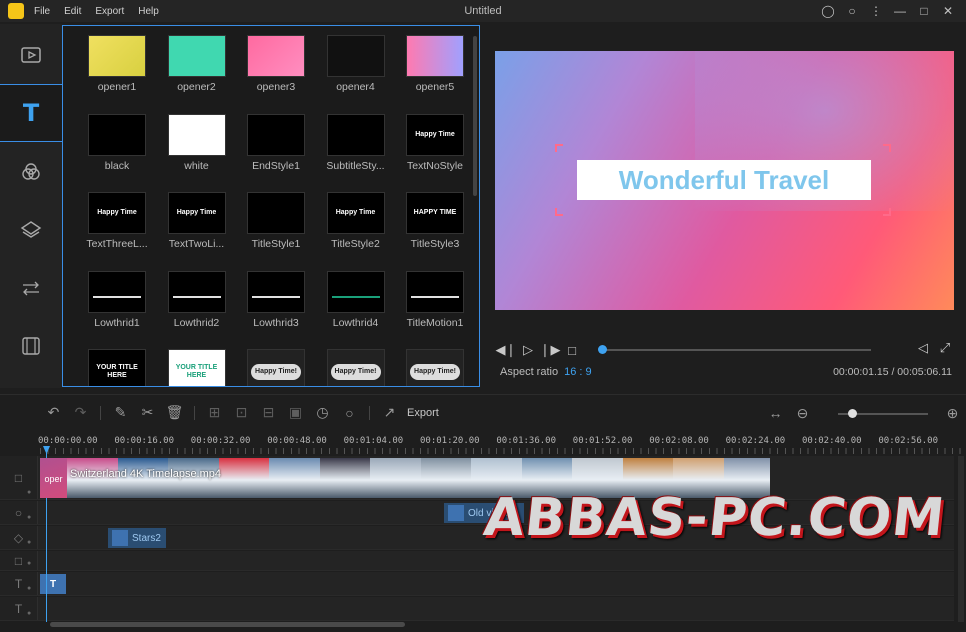  I want to click on fullscreen-icon: ⤢, so click(945, 348).